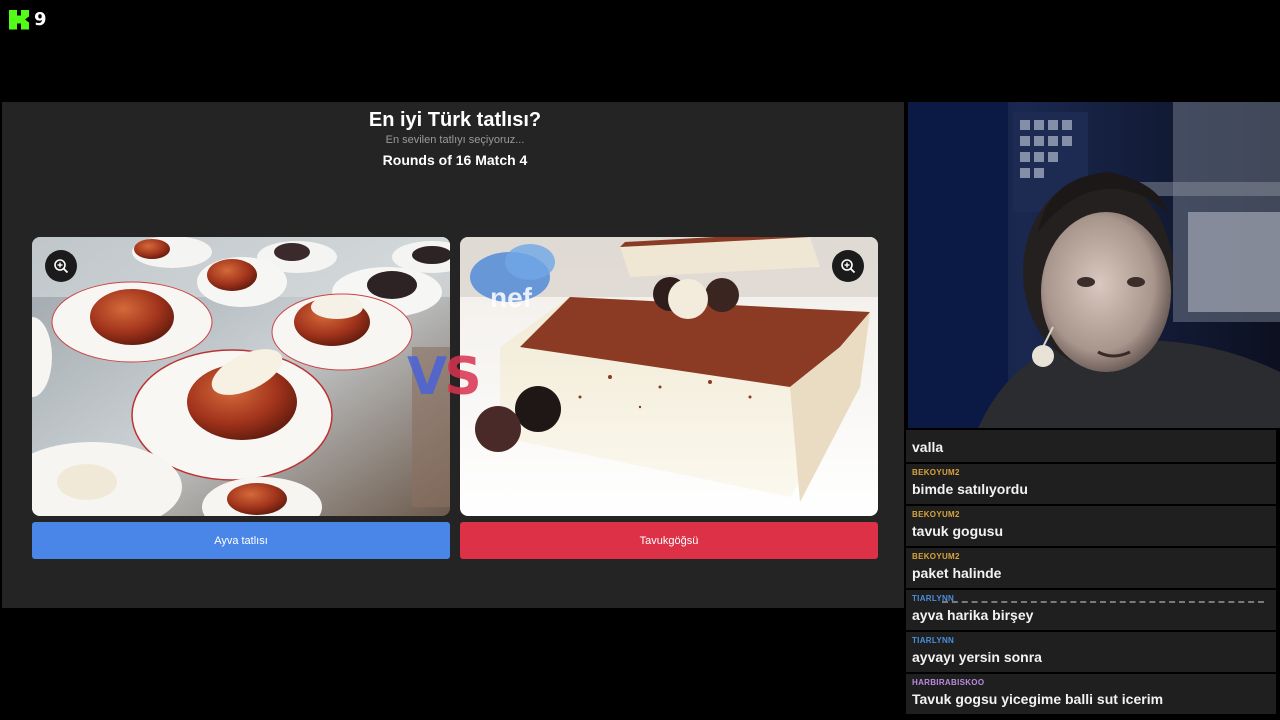 The width and height of the screenshot is (1280, 720). I want to click on choose-left-button: Ayva tatlısı, so click(241, 540).